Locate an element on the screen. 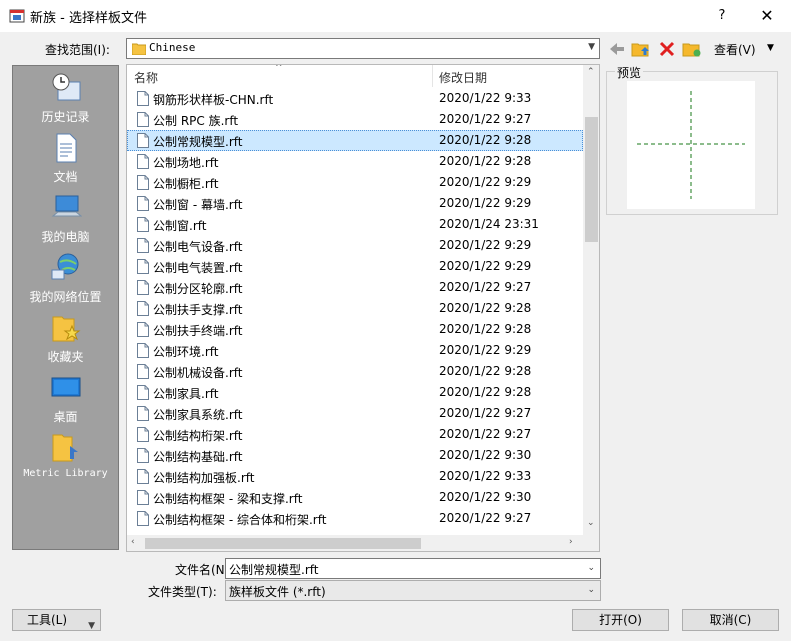  place-metric-library: Metric Library is located at coordinates (65, 455).